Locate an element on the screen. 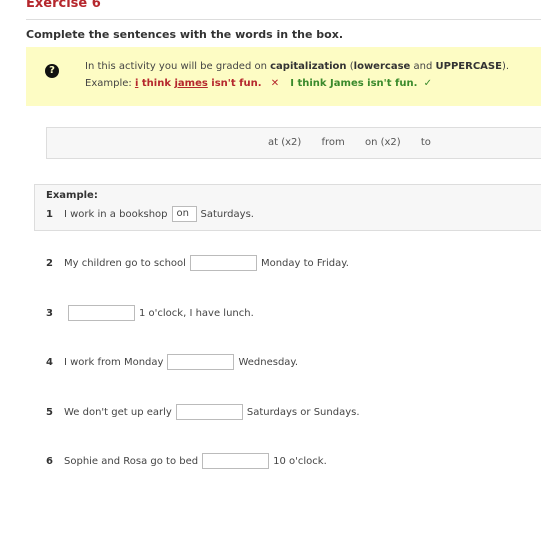 Image resolution: width=541 pixels, height=537 pixels. sentence-before: I work from Monday is located at coordinates (114, 362).